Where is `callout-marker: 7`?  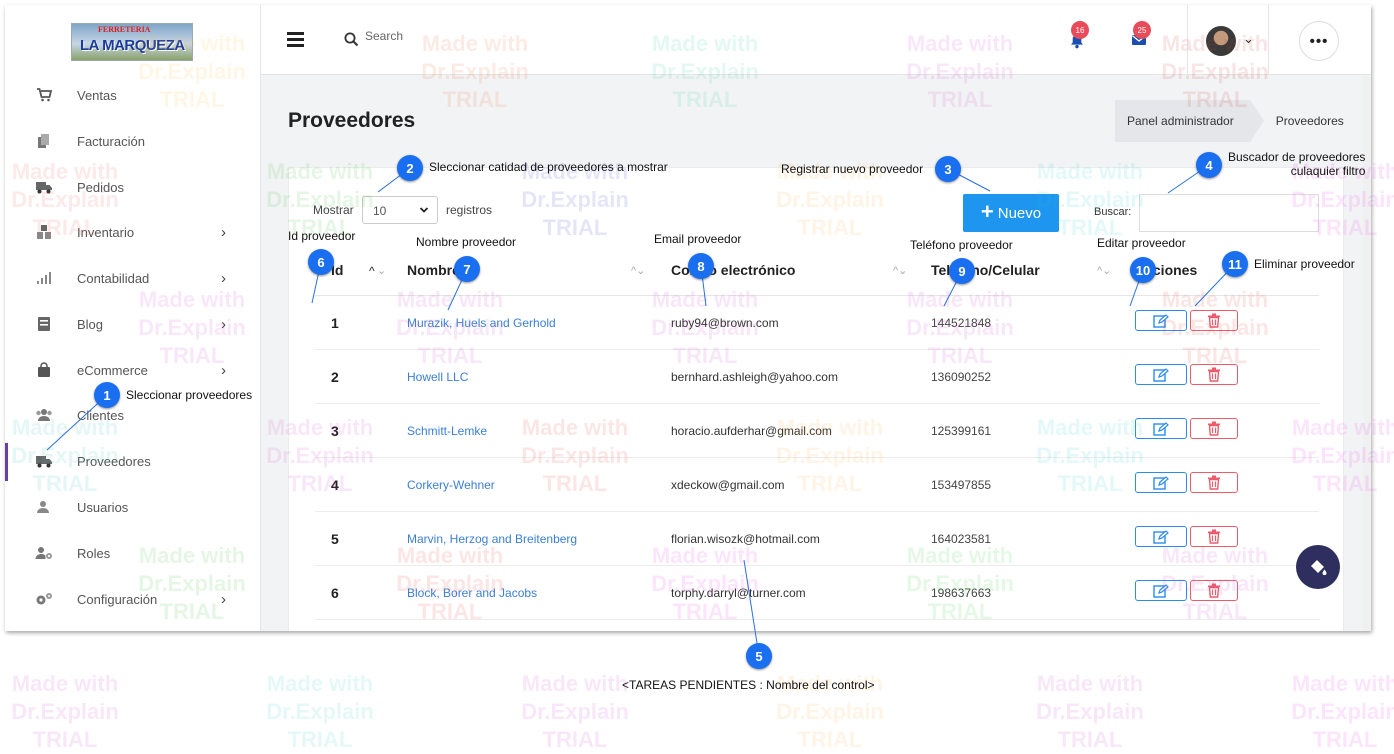 callout-marker: 7 is located at coordinates (467, 269).